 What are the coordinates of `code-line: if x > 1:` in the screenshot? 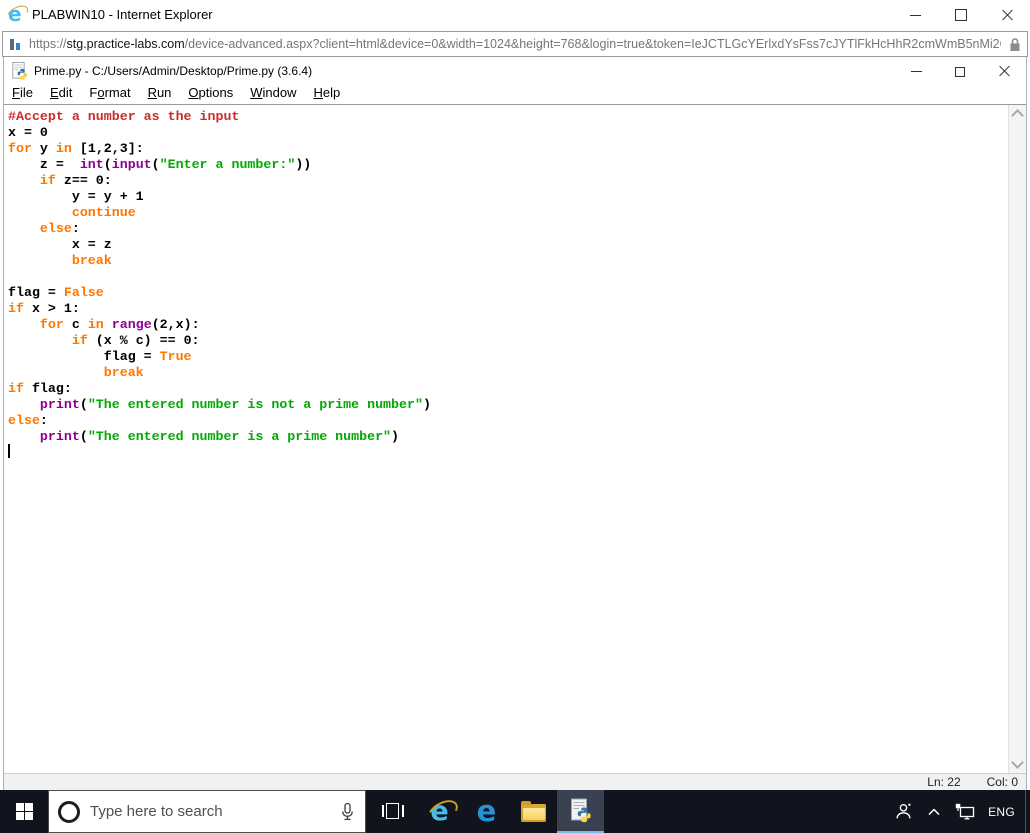 It's located at (44, 308).